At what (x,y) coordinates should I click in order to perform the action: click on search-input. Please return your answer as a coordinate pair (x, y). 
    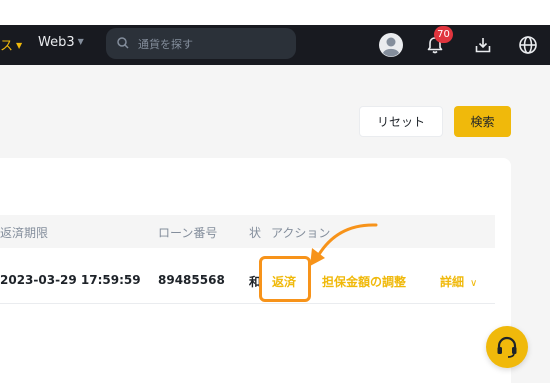
    Looking at the image, I should click on (213, 44).